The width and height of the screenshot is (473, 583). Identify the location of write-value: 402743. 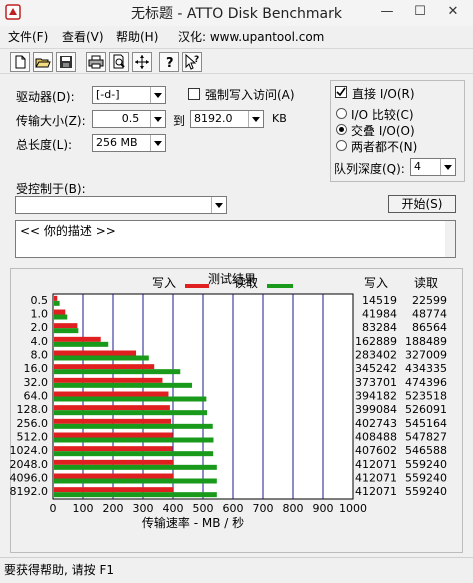
(376, 423).